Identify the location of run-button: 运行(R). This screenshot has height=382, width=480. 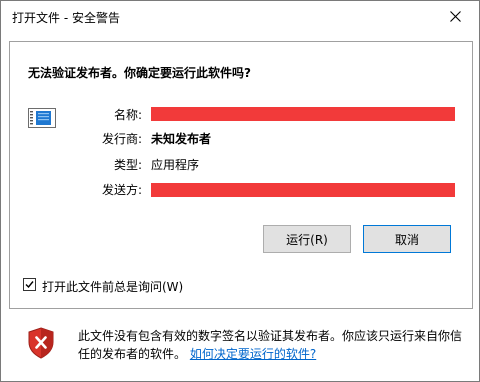
(307, 239).